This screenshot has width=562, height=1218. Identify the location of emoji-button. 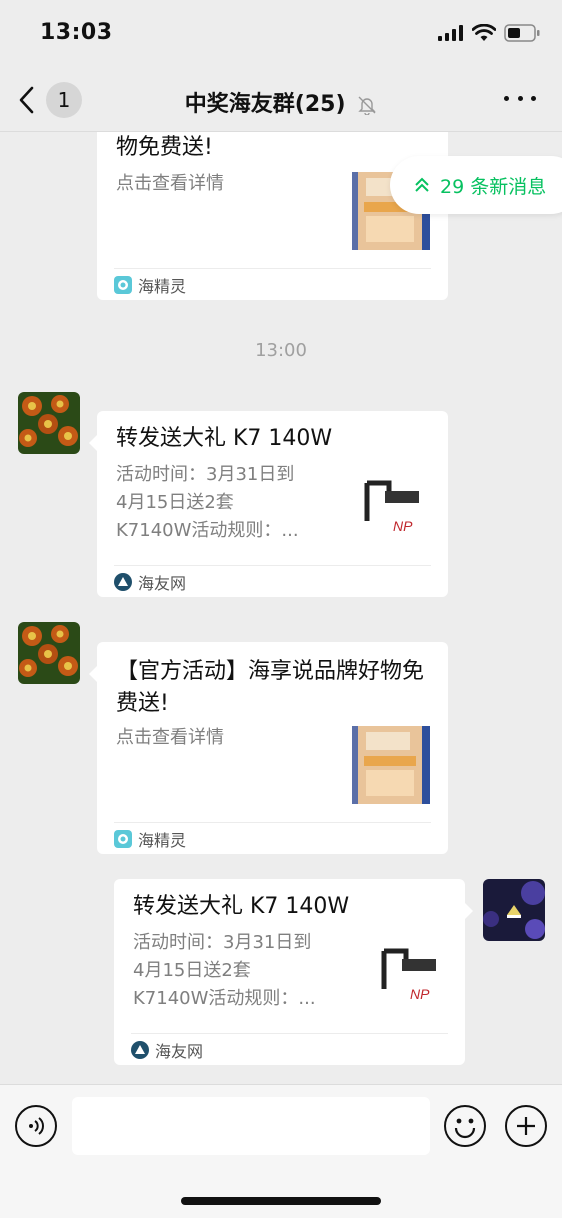
(465, 1126).